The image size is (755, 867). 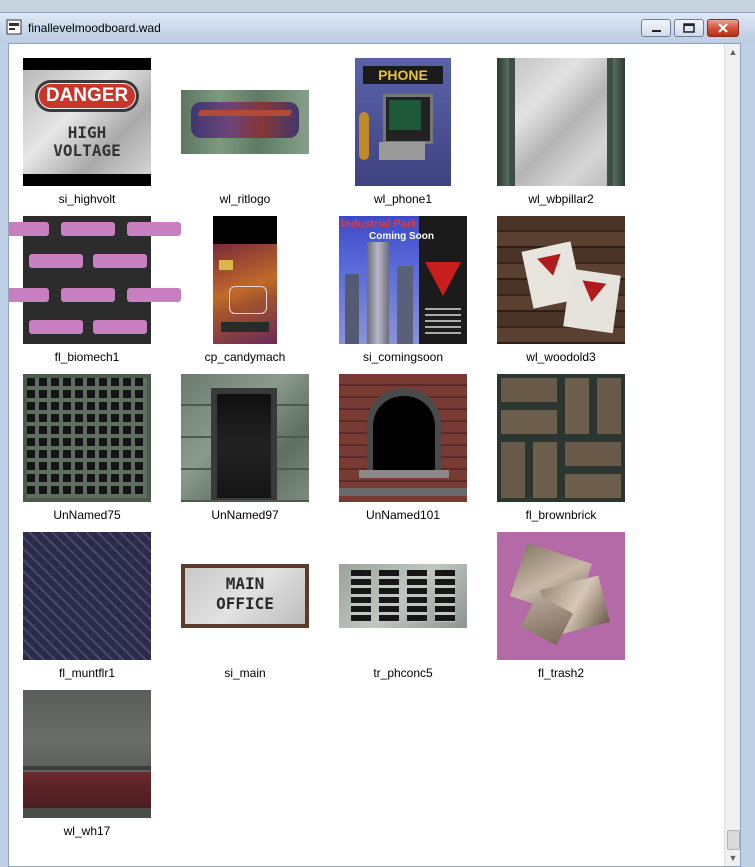 I want to click on texture-label: si_highvolt, so click(x=87, y=199).